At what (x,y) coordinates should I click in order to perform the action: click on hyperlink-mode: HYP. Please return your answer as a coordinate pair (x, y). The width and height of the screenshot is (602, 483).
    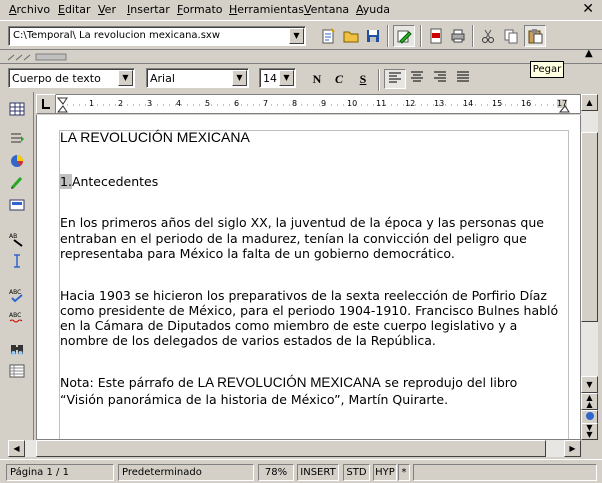
    Looking at the image, I should click on (385, 472).